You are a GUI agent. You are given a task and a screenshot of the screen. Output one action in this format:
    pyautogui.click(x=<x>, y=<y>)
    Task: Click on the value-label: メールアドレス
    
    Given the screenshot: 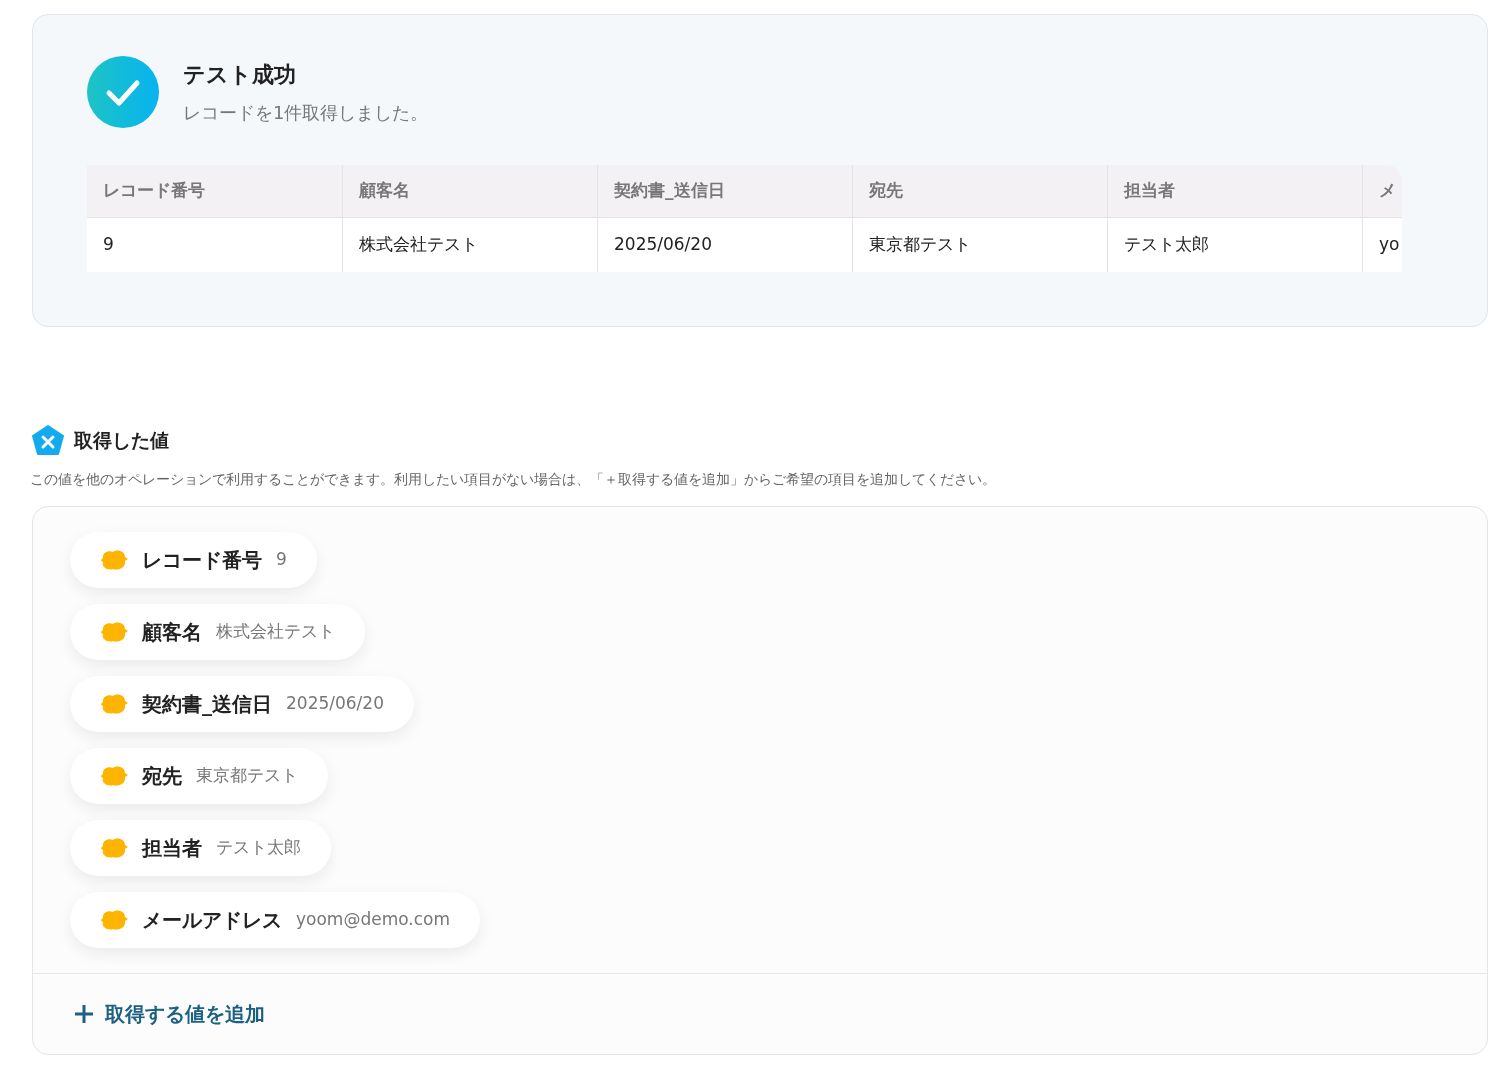 What is the action you would take?
    pyautogui.click(x=212, y=920)
    